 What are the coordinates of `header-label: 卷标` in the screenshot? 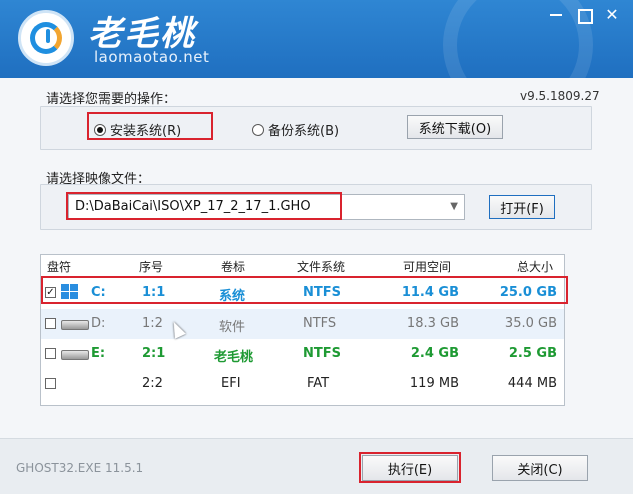 It's located at (233, 267).